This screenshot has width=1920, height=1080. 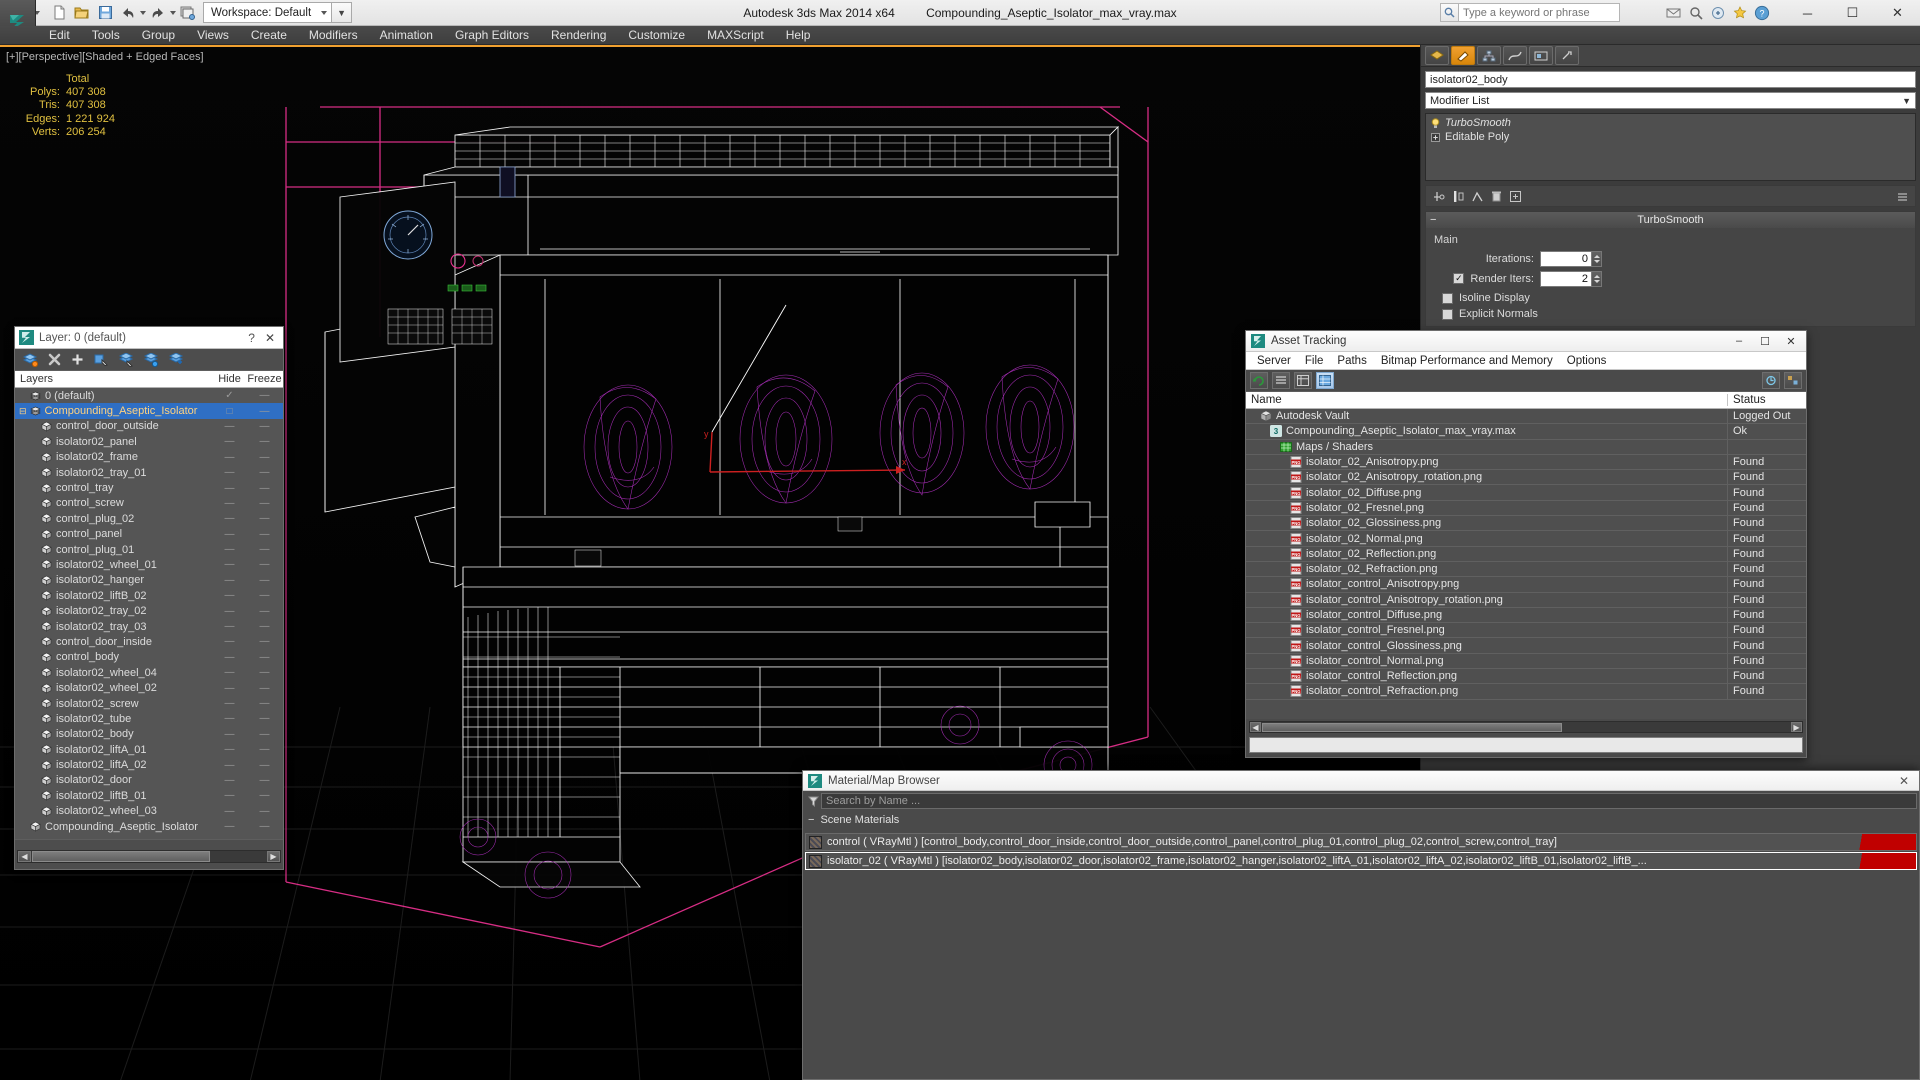 What do you see at coordinates (1526, 631) in the screenshot?
I see `asset-row: PNG isolator_control_Fresnel.png Found` at bounding box center [1526, 631].